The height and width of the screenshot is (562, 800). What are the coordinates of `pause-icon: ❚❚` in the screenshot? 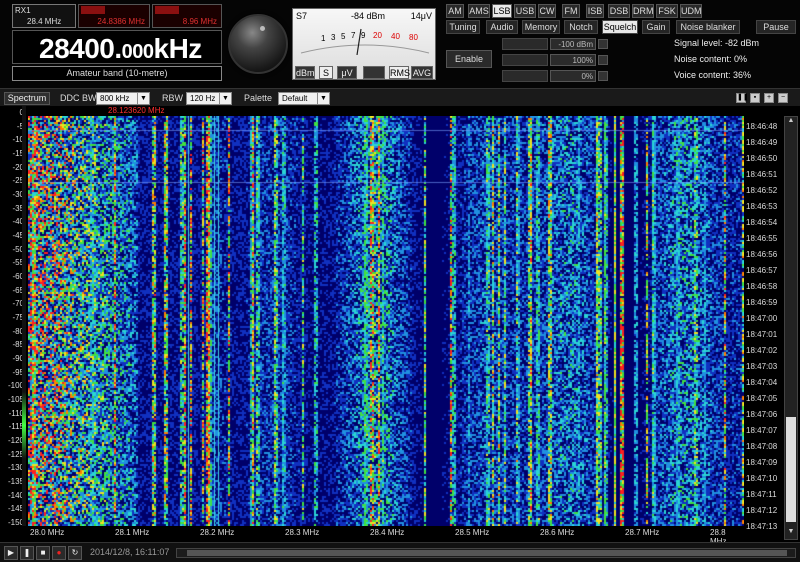 It's located at (742, 98).